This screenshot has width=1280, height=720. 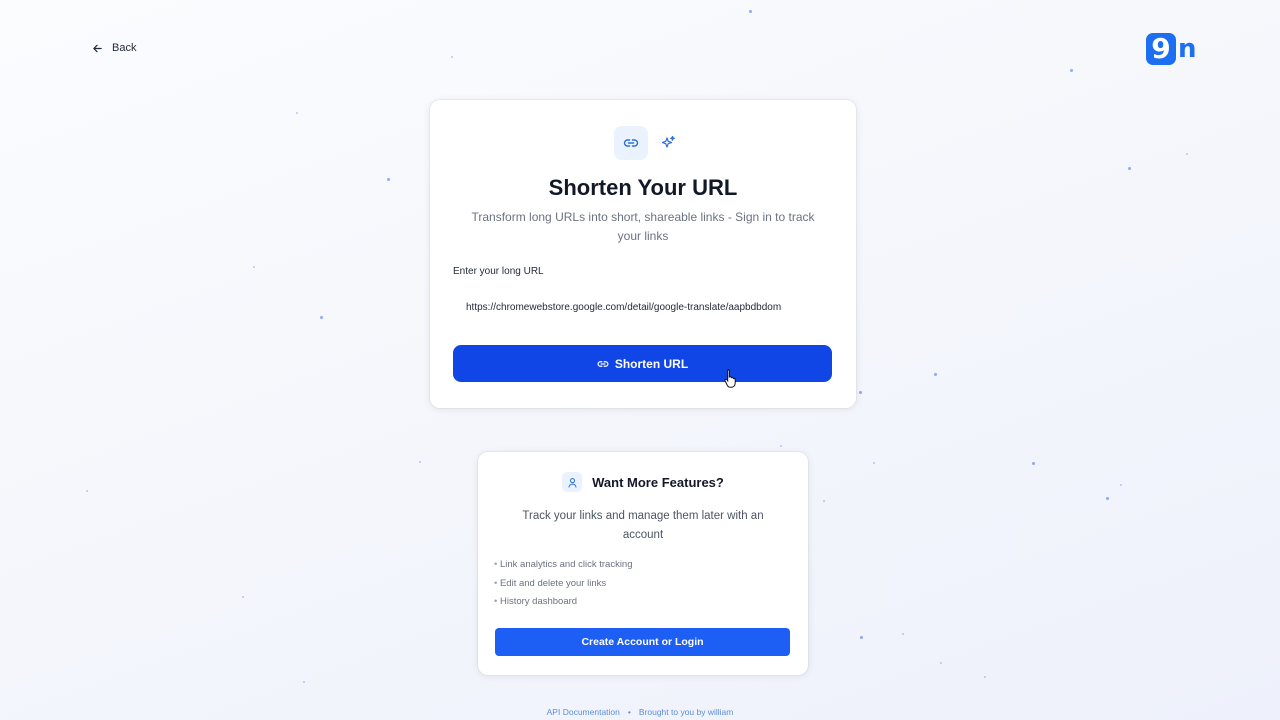 I want to click on logo-suffix: n, so click(x=1187, y=49).